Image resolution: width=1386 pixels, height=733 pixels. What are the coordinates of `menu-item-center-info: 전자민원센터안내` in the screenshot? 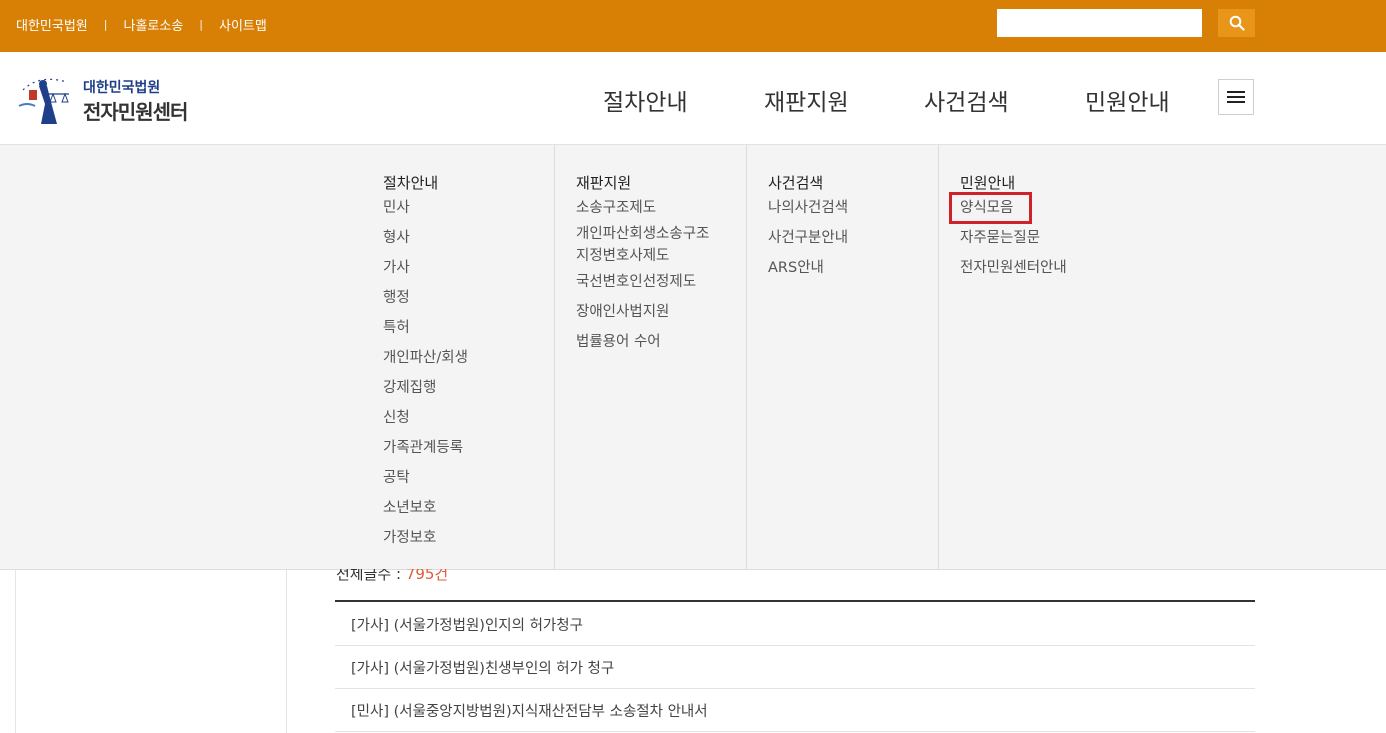 It's located at (1013, 268).